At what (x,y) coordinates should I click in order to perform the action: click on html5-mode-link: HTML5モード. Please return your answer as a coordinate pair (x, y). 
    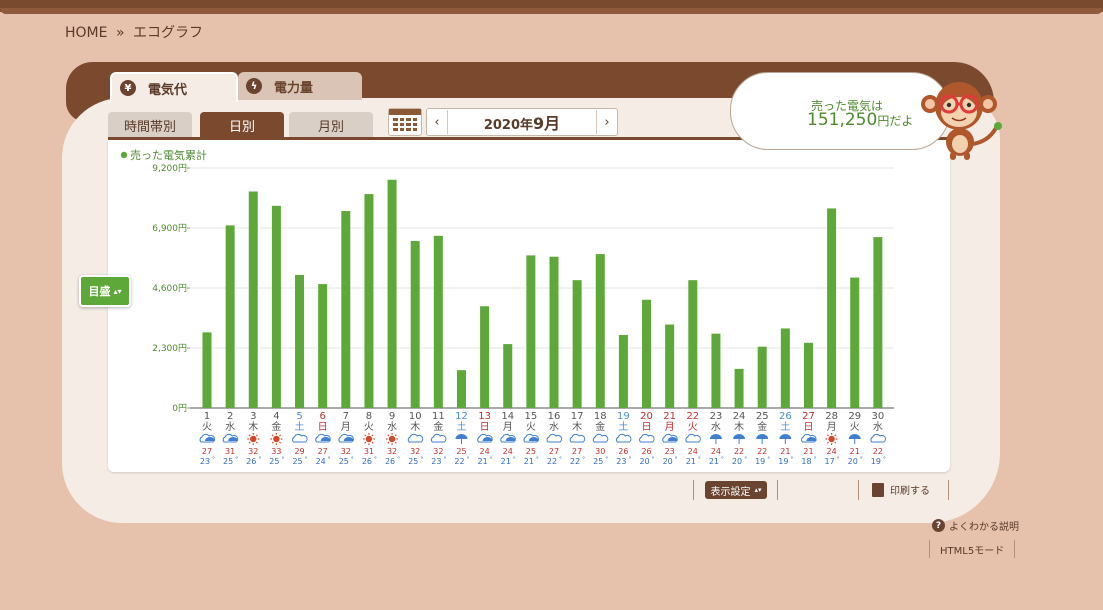
    Looking at the image, I should click on (972, 549).